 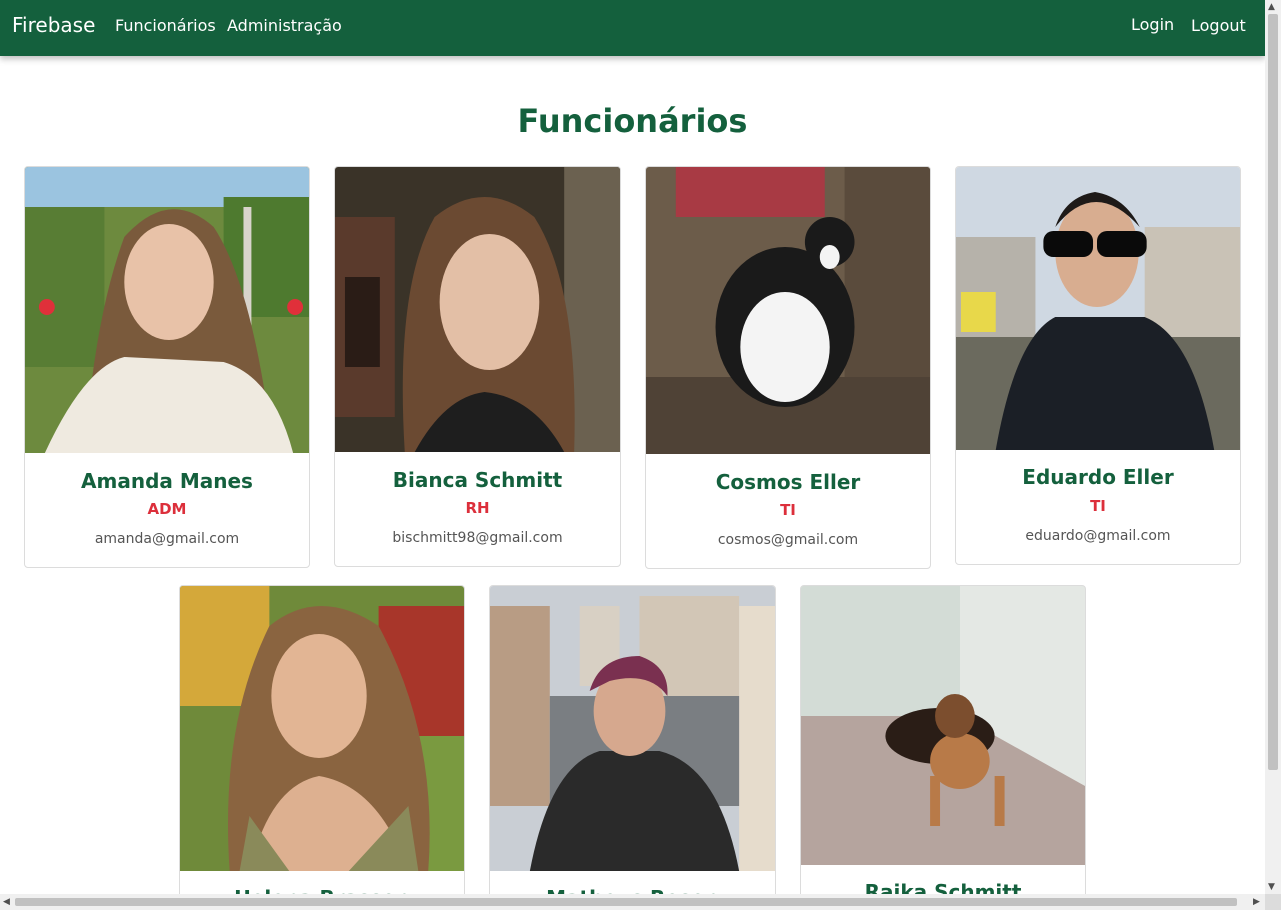 What do you see at coordinates (53, 25) in the screenshot?
I see `navbar-brand: Firebase` at bounding box center [53, 25].